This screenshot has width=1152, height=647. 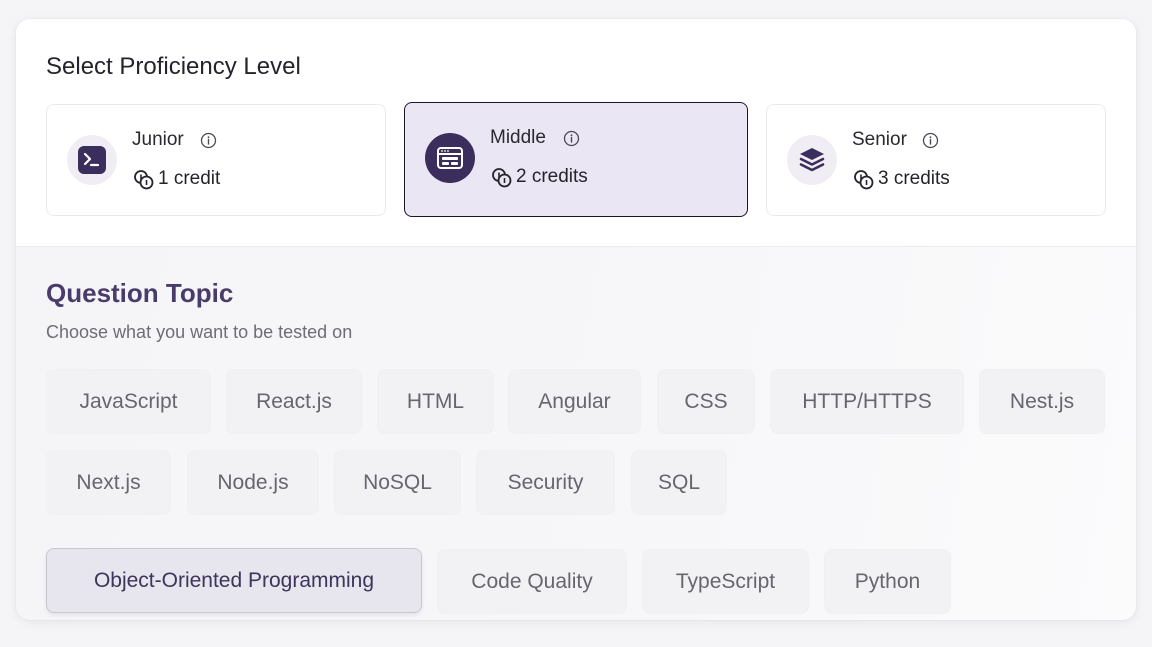 What do you see at coordinates (199, 332) in the screenshot?
I see `topic-subtitle: Choose what you want to be tested on` at bounding box center [199, 332].